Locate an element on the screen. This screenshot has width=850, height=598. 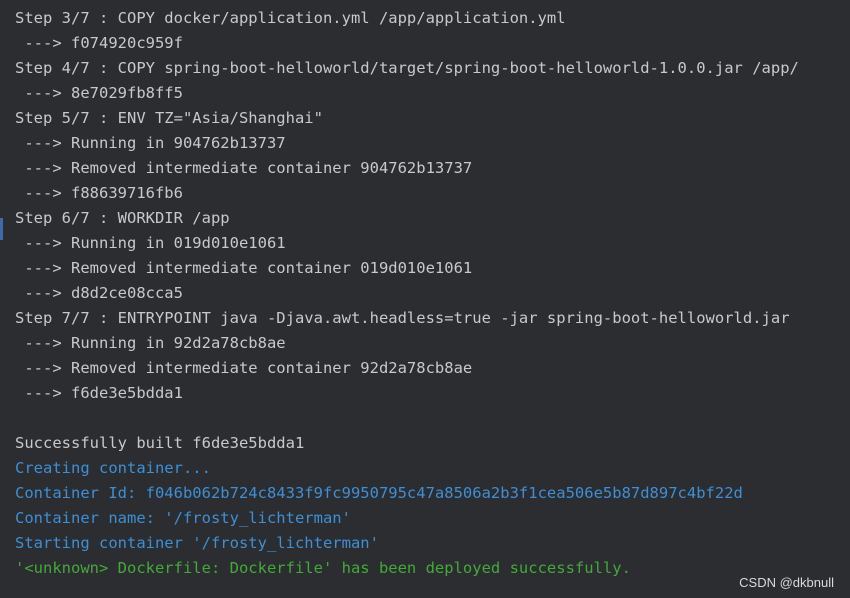
console-line: Step 5/7 : ENV TZ="Asia/Shanghai" is located at coordinates (169, 118).